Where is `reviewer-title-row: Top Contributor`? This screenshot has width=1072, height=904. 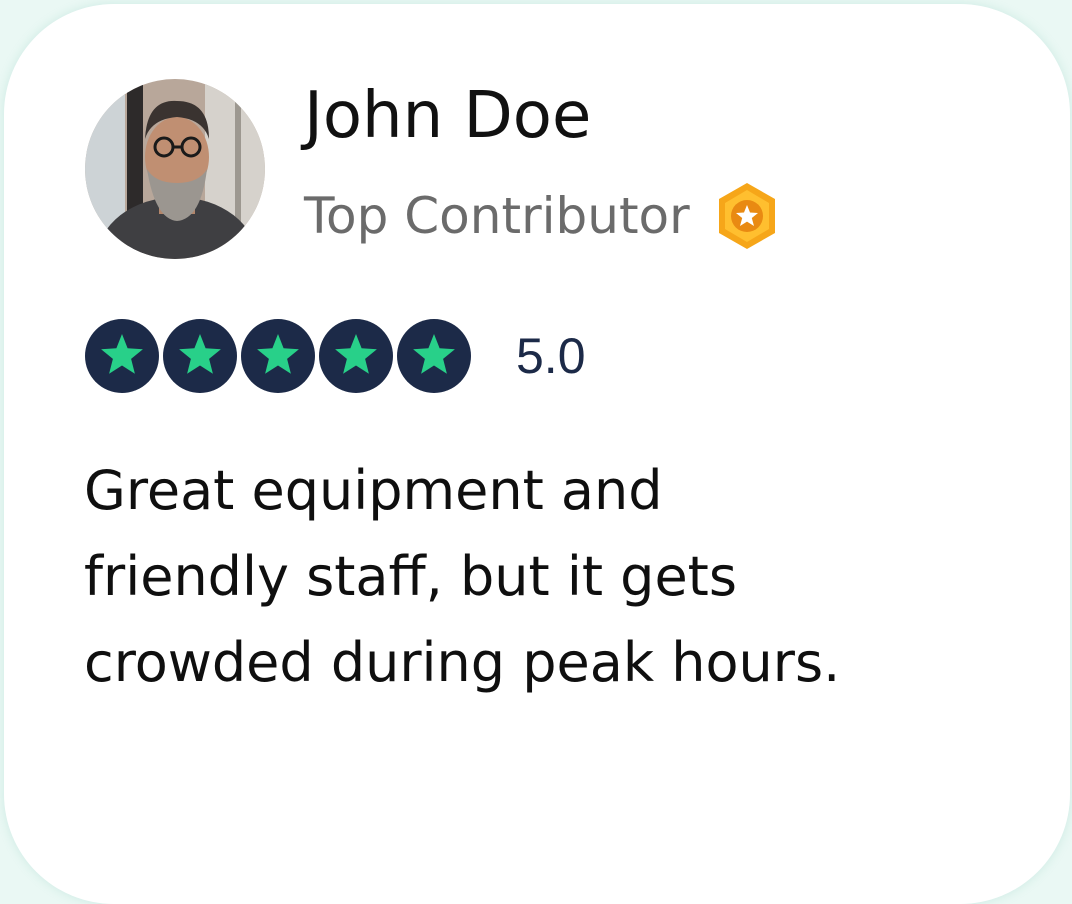
reviewer-title-row: Top Contributor is located at coordinates (541, 216).